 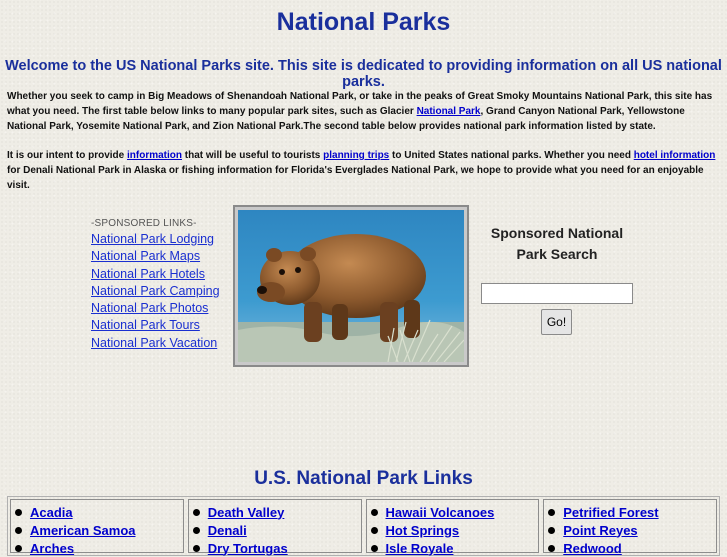 What do you see at coordinates (592, 548) in the screenshot?
I see `park-link-redwood: Redwood` at bounding box center [592, 548].